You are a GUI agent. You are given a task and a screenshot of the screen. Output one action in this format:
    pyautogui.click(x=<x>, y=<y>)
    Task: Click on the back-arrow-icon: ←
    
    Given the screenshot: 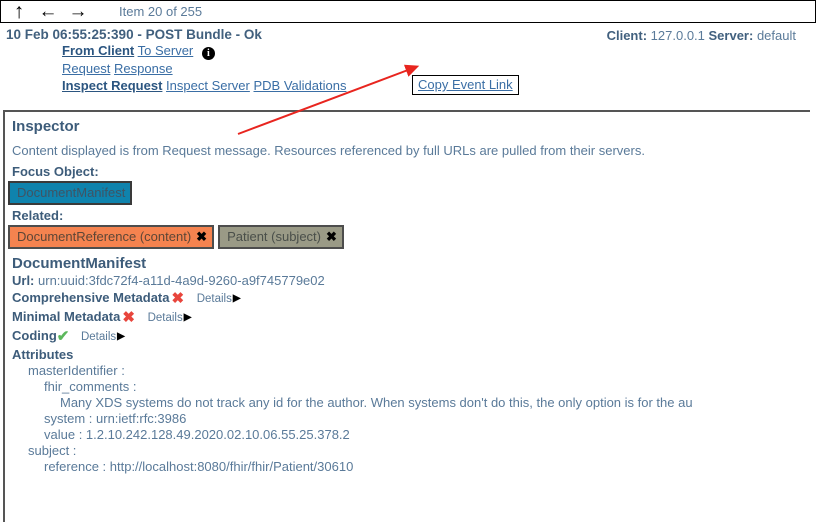 What is the action you would take?
    pyautogui.click(x=48, y=11)
    